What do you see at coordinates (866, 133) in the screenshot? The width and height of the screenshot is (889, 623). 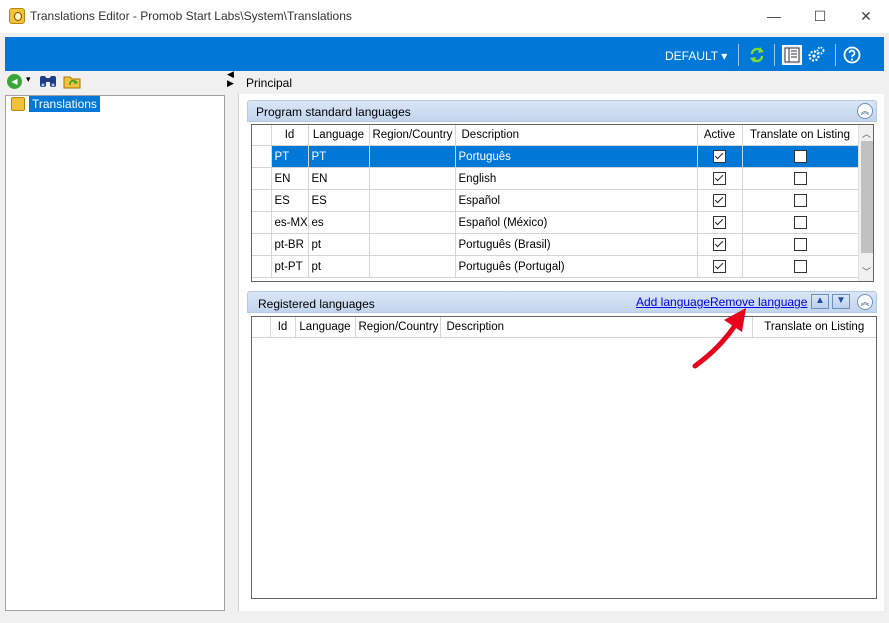 I see `scroll-up-icon: ︿` at bounding box center [866, 133].